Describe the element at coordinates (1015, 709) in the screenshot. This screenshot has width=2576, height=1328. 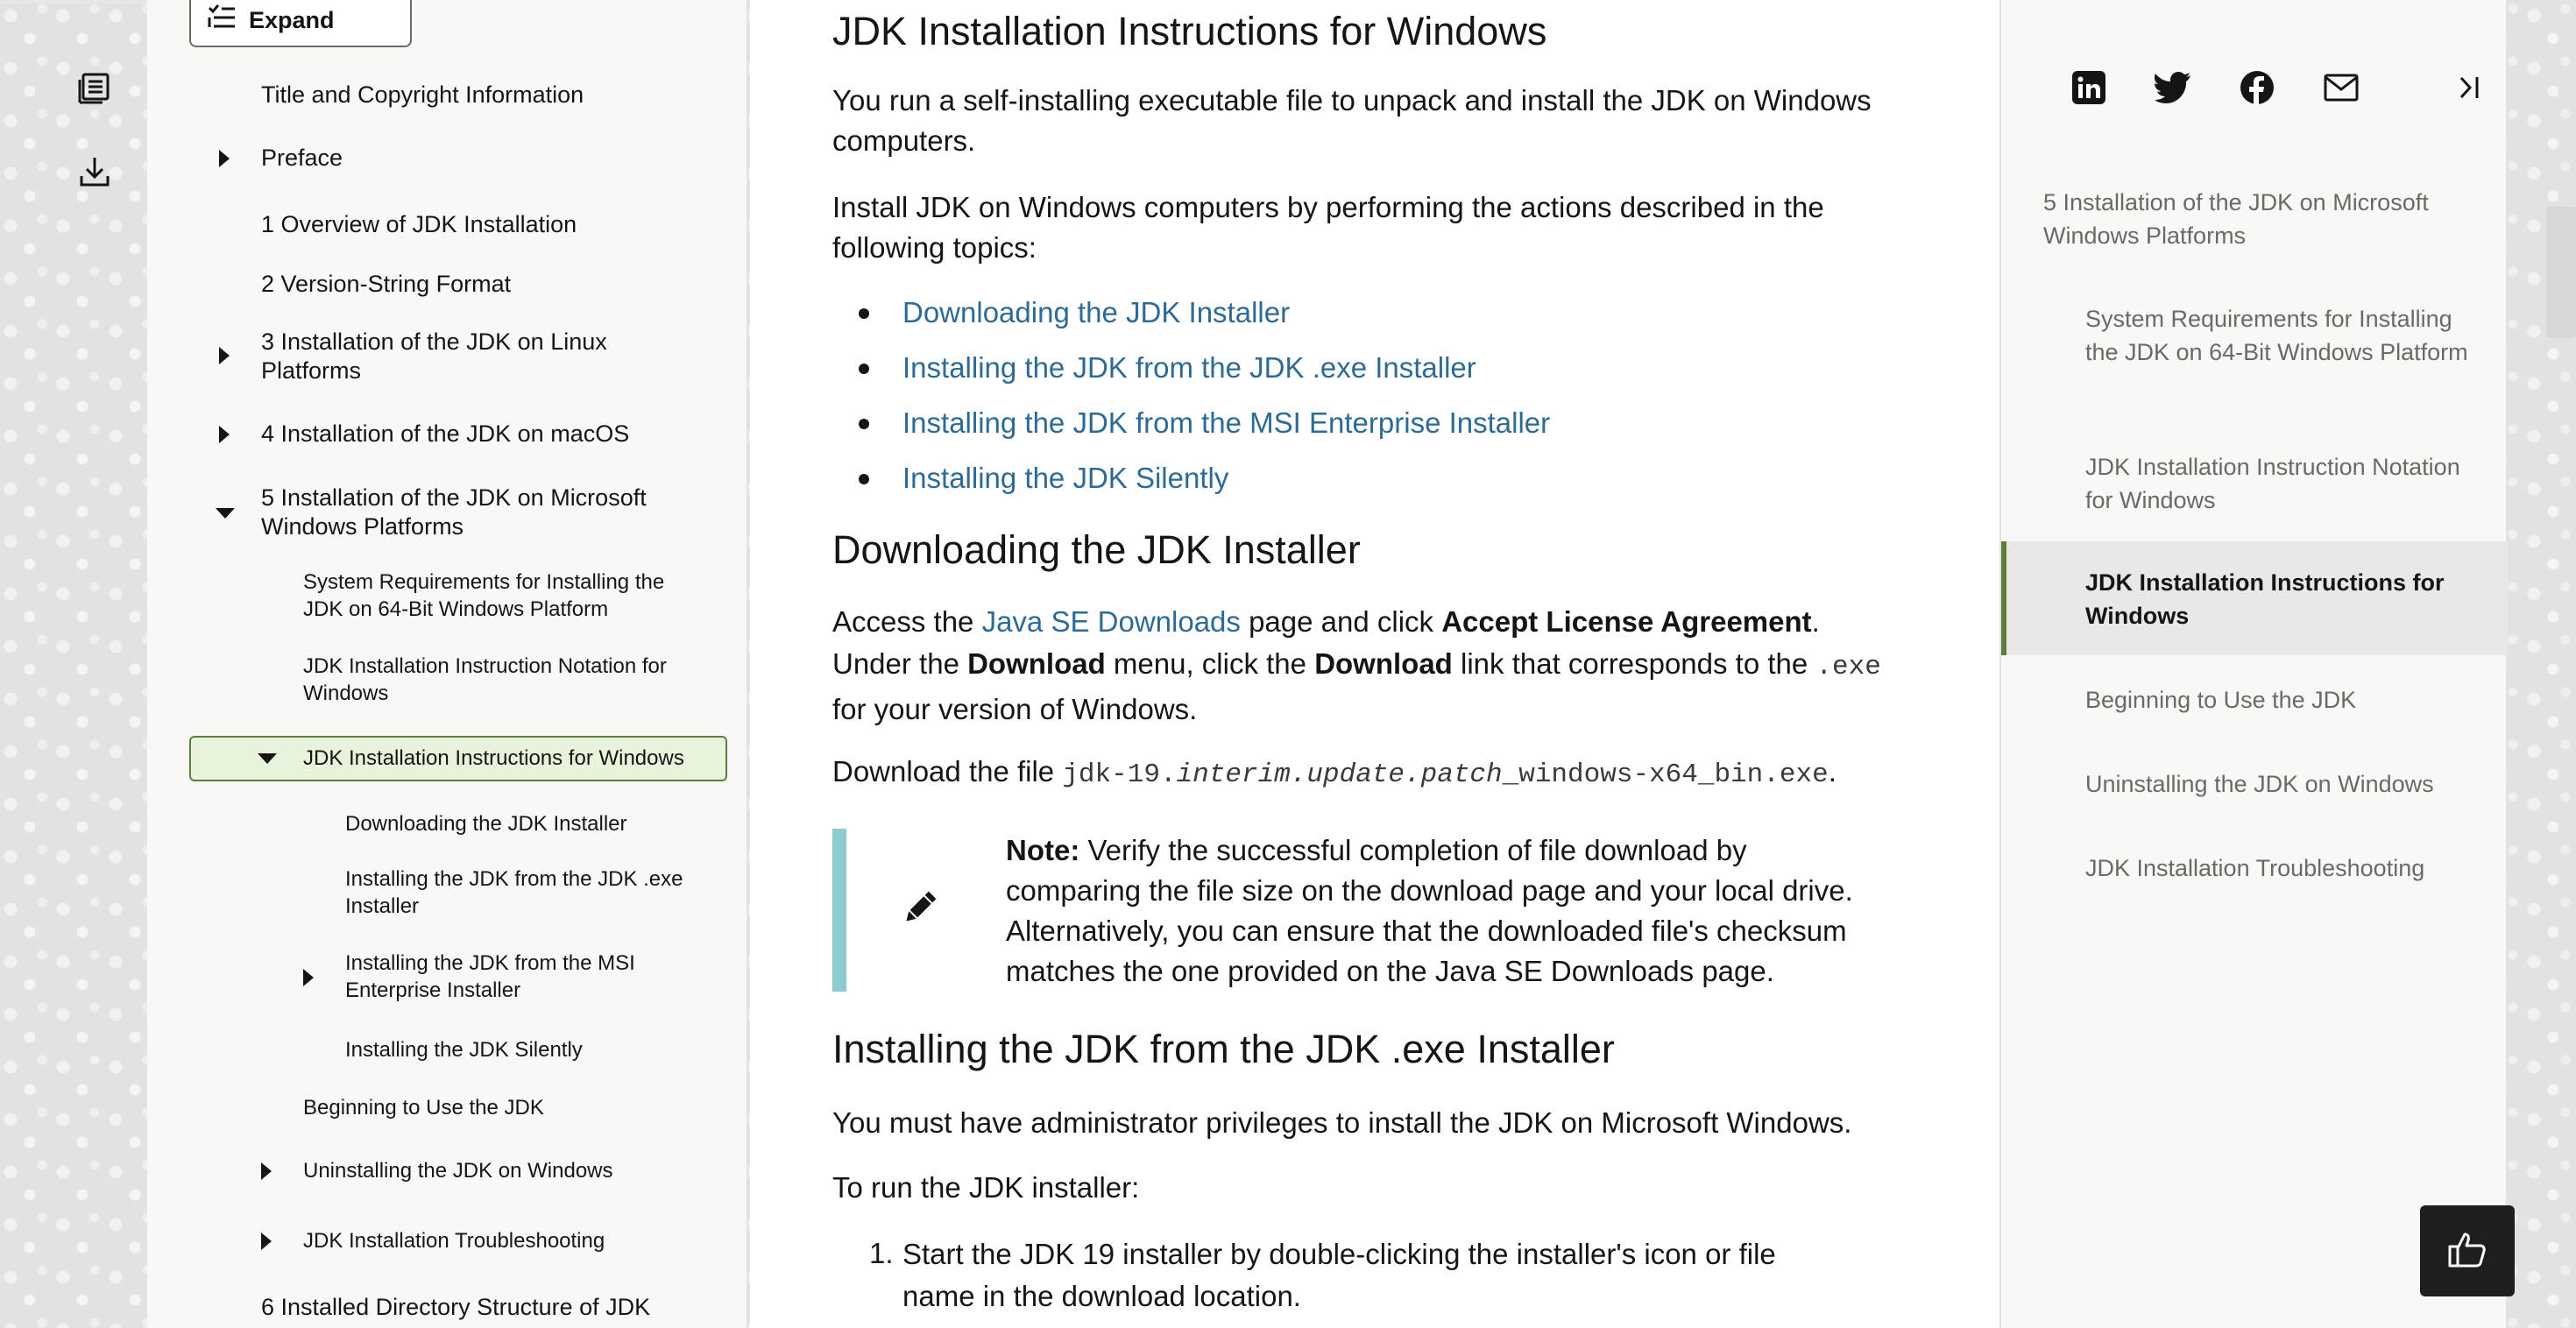
I see `access-text: for your version of Windows.` at that location.